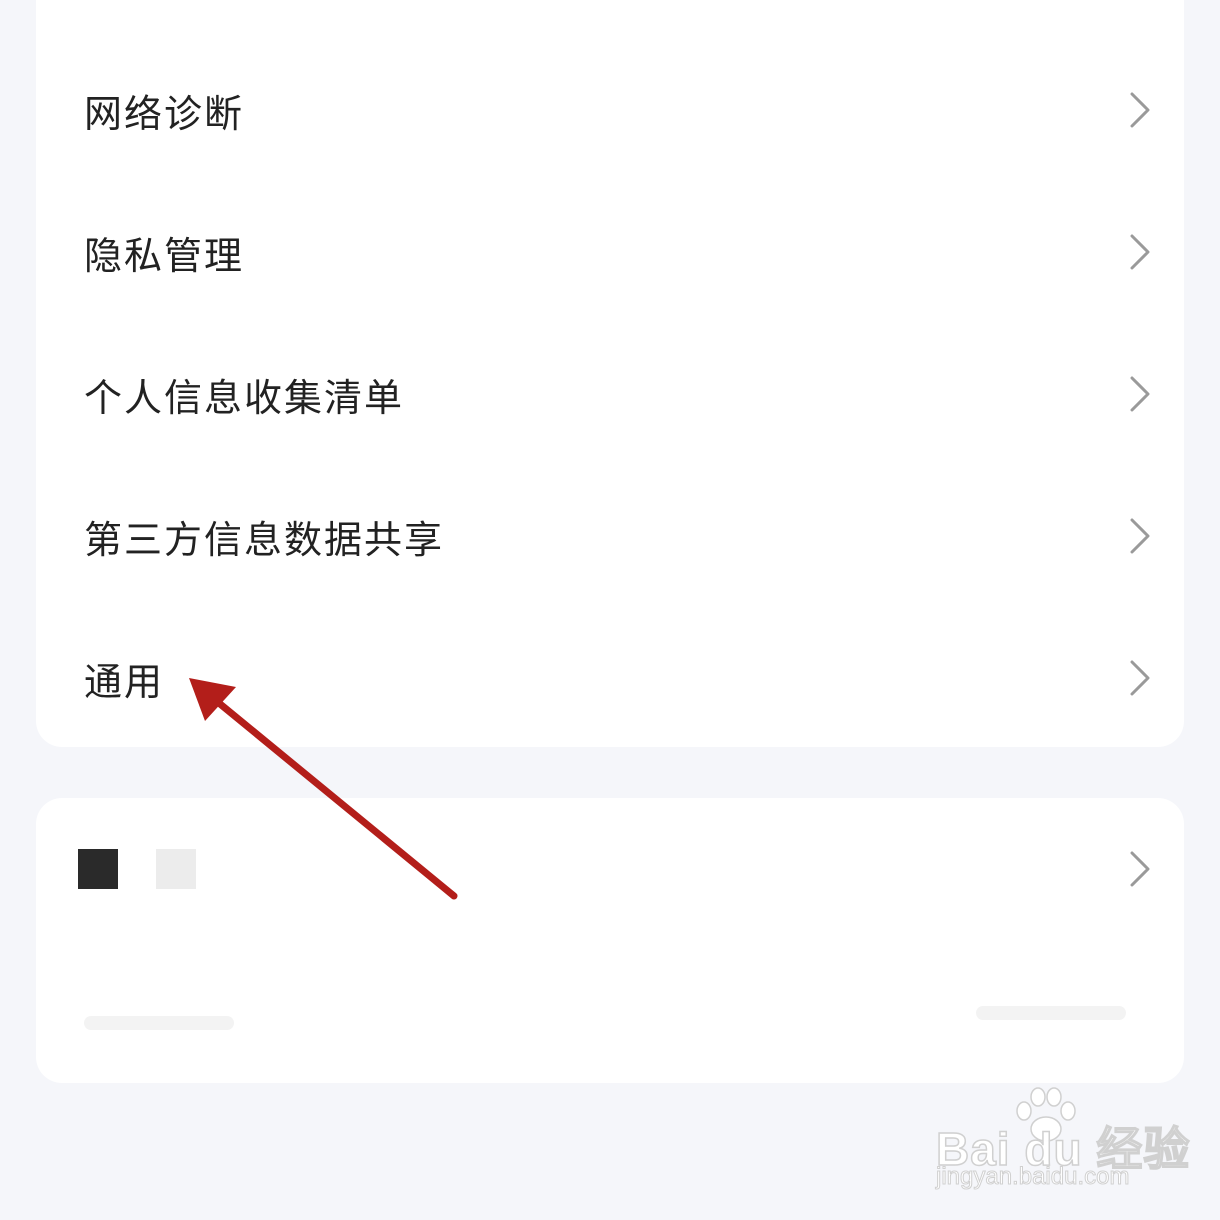  I want to click on settings-item-network-diagnosis: 网络诊断, so click(610, 110).